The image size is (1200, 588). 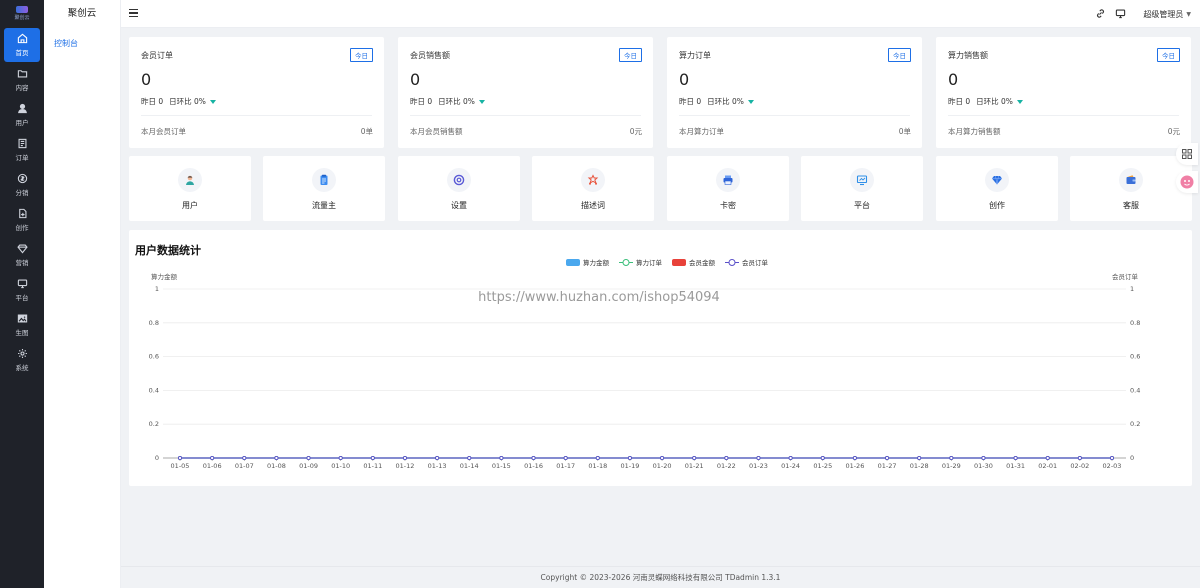 What do you see at coordinates (22, 178) in the screenshot?
I see `distribution-icon` at bounding box center [22, 178].